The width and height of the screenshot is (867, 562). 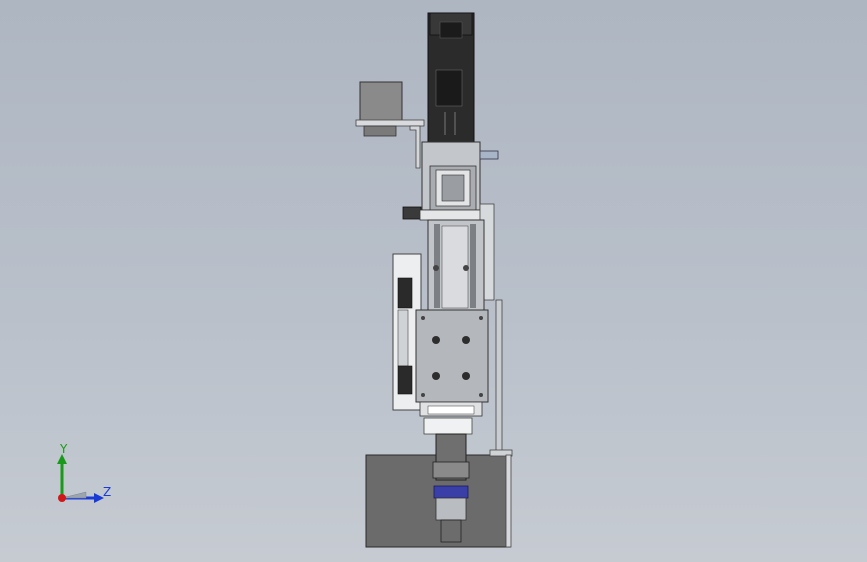 What do you see at coordinates (64, 449) in the screenshot?
I see `y-axis-label: Y` at bounding box center [64, 449].